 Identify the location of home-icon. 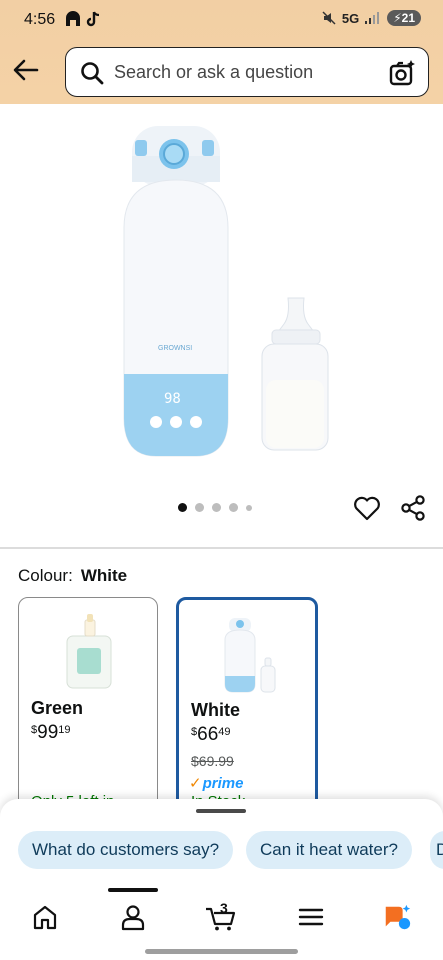
(45, 917).